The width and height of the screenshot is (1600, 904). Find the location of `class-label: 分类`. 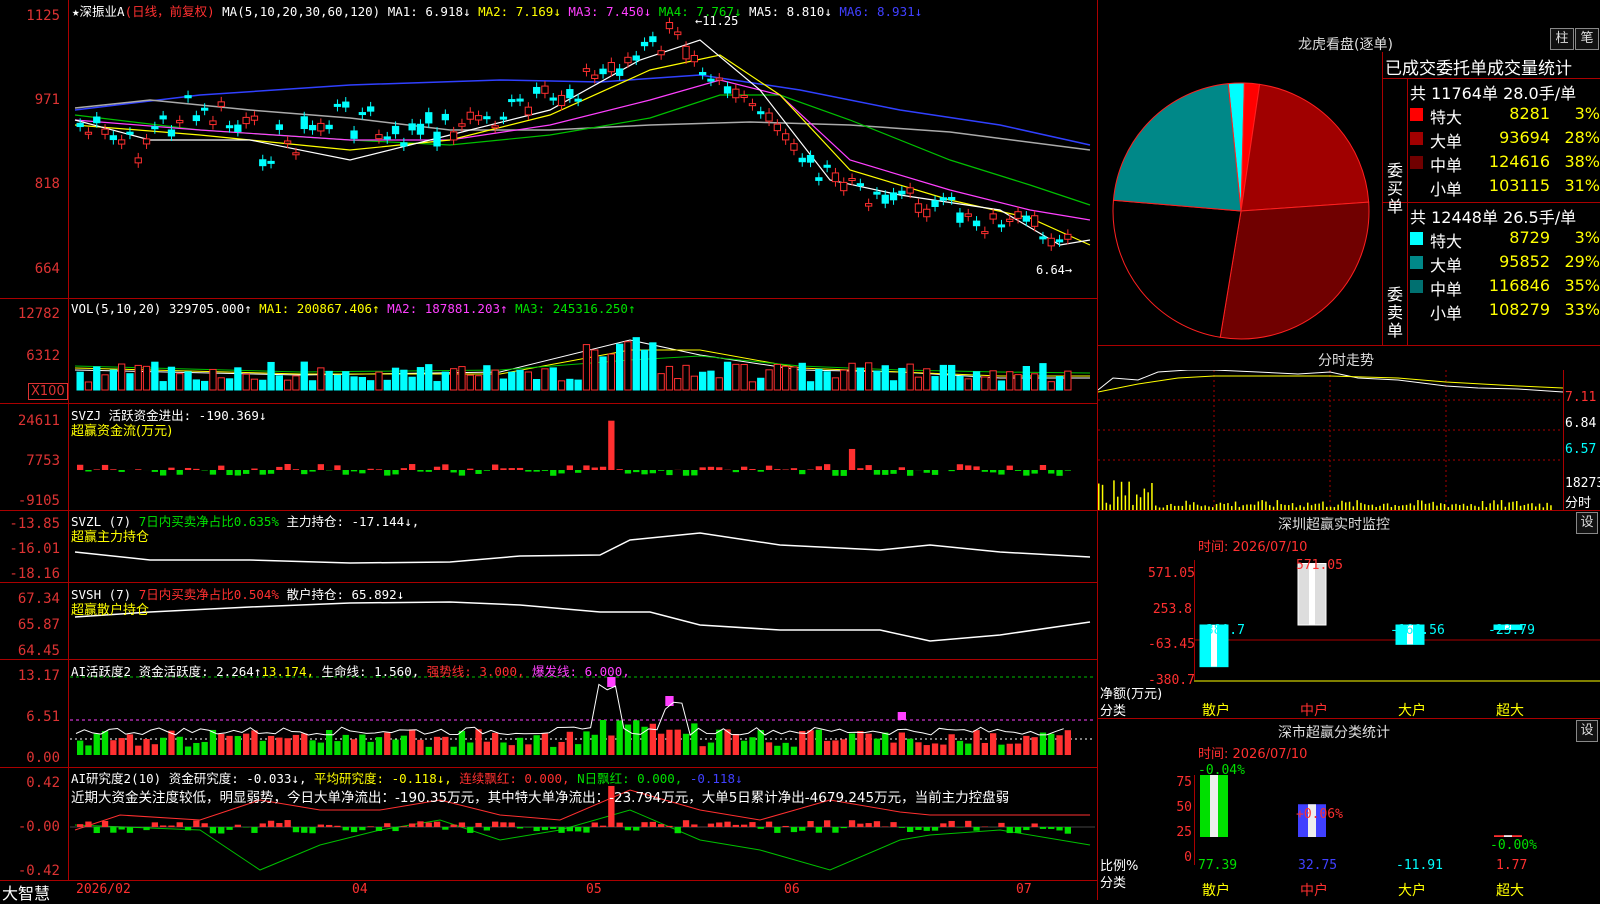

class-label: 分类 is located at coordinates (1113, 881).